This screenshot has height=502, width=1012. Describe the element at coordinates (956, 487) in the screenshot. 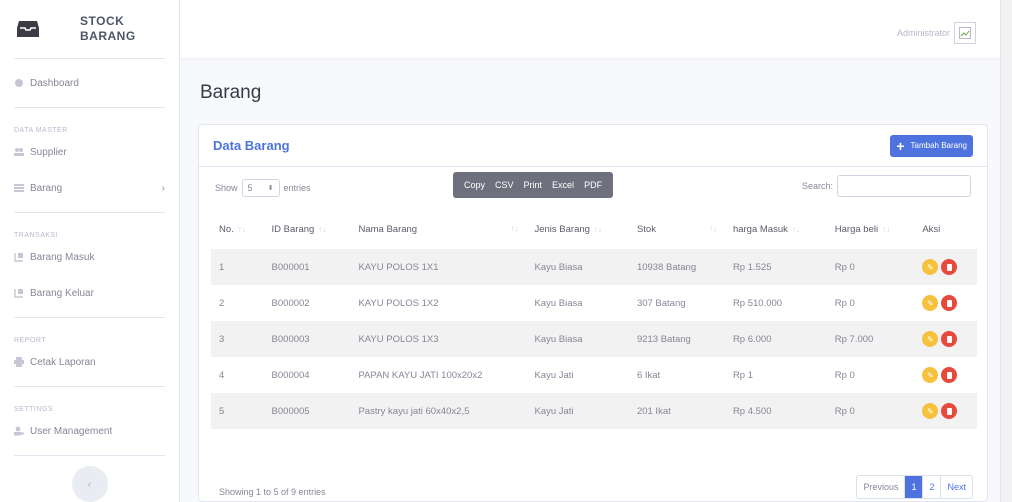

I see `next-page-button: Next` at that location.